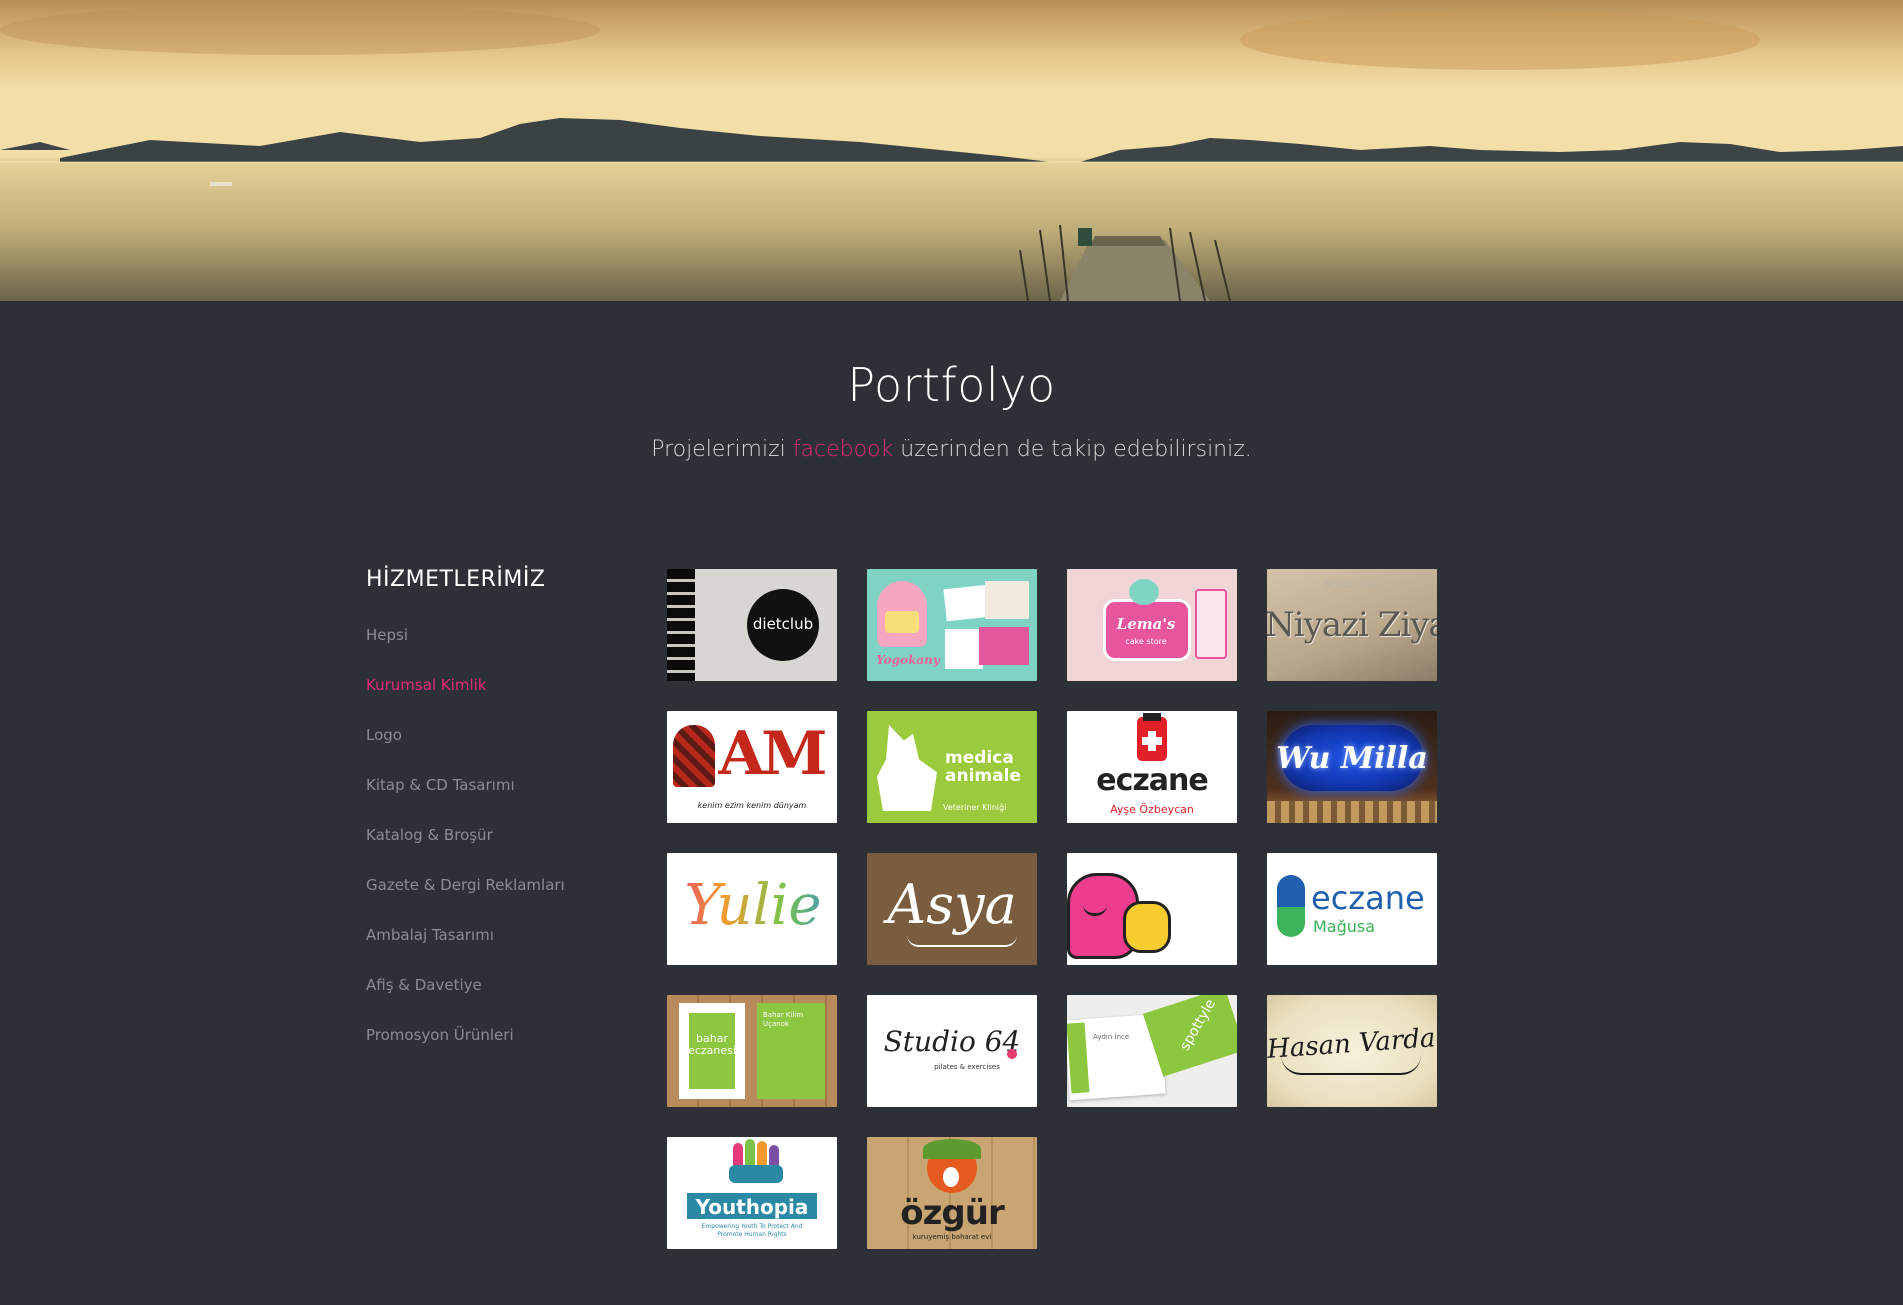 The image size is (1903, 1305). I want to click on tile-subtext: Mağusa, so click(1344, 926).